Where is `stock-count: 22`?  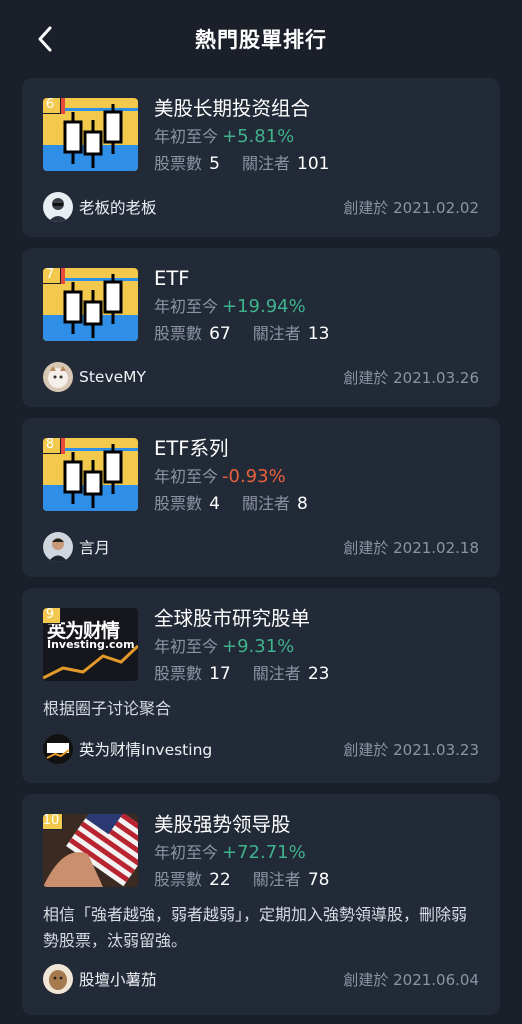
stock-count: 22 is located at coordinates (220, 880).